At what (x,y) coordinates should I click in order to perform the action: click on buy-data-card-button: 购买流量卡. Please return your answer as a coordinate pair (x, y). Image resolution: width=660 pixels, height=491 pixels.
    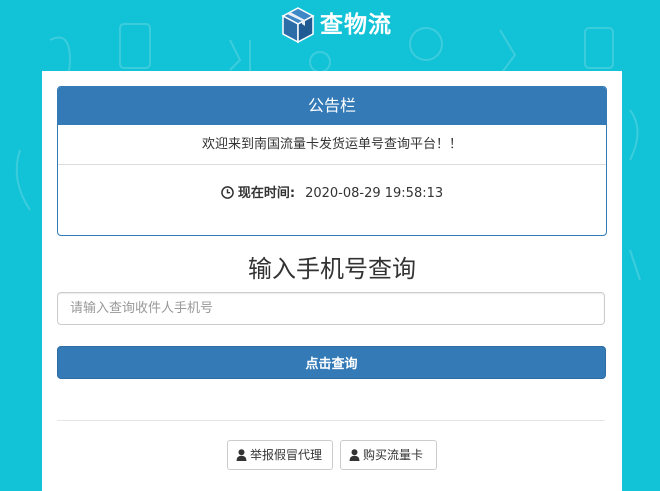
    Looking at the image, I should click on (388, 455).